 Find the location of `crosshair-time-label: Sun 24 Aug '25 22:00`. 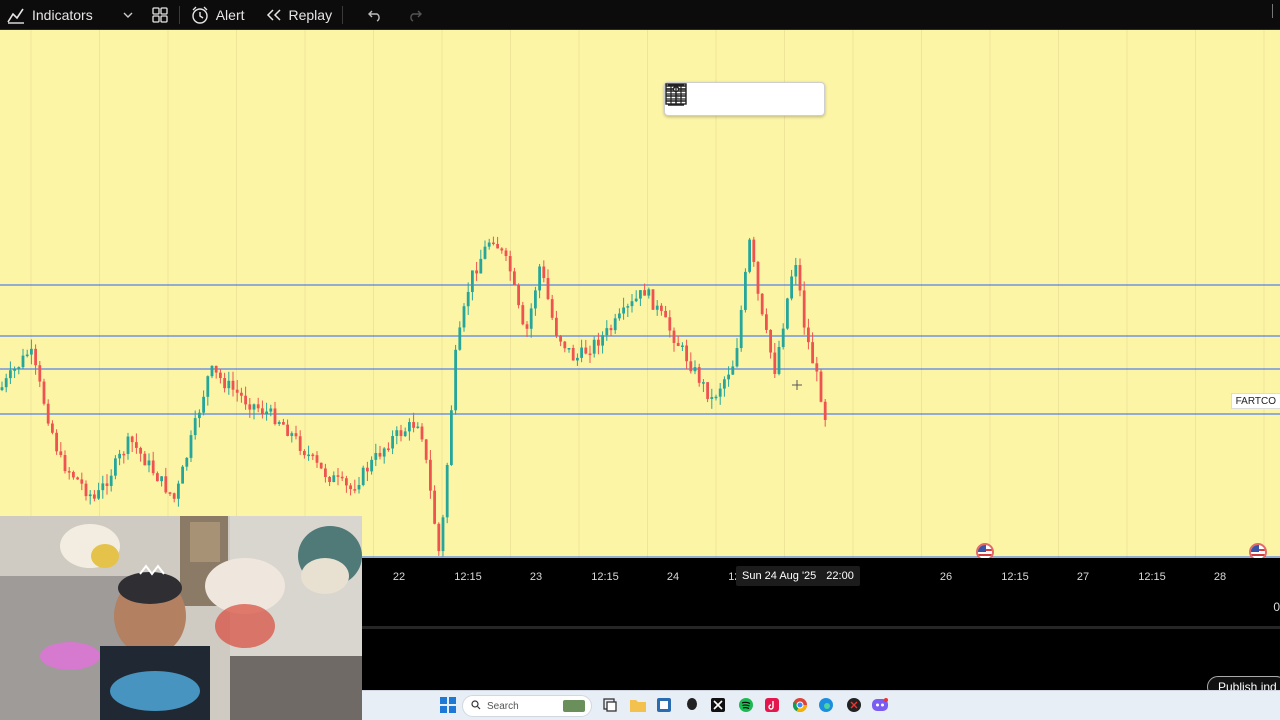

crosshair-time-label: Sun 24 Aug '25 22:00 is located at coordinates (798, 576).